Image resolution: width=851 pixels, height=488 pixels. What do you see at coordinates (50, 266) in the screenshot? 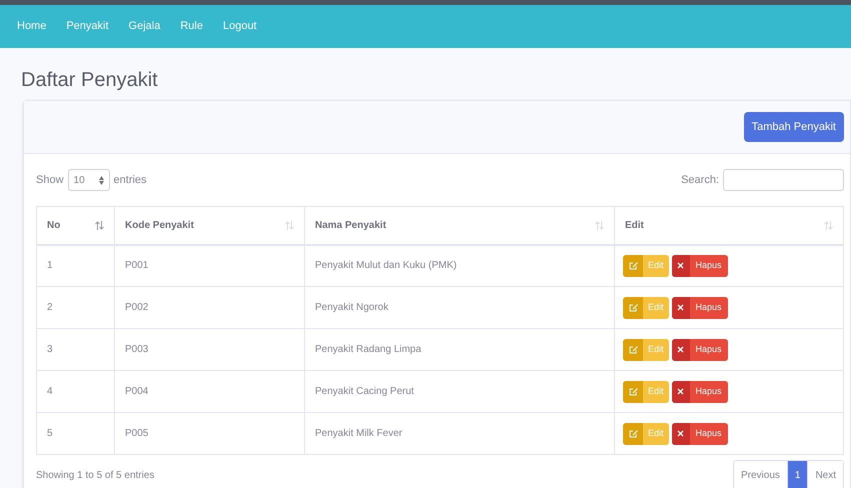
I see `table-cell: 1` at bounding box center [50, 266].